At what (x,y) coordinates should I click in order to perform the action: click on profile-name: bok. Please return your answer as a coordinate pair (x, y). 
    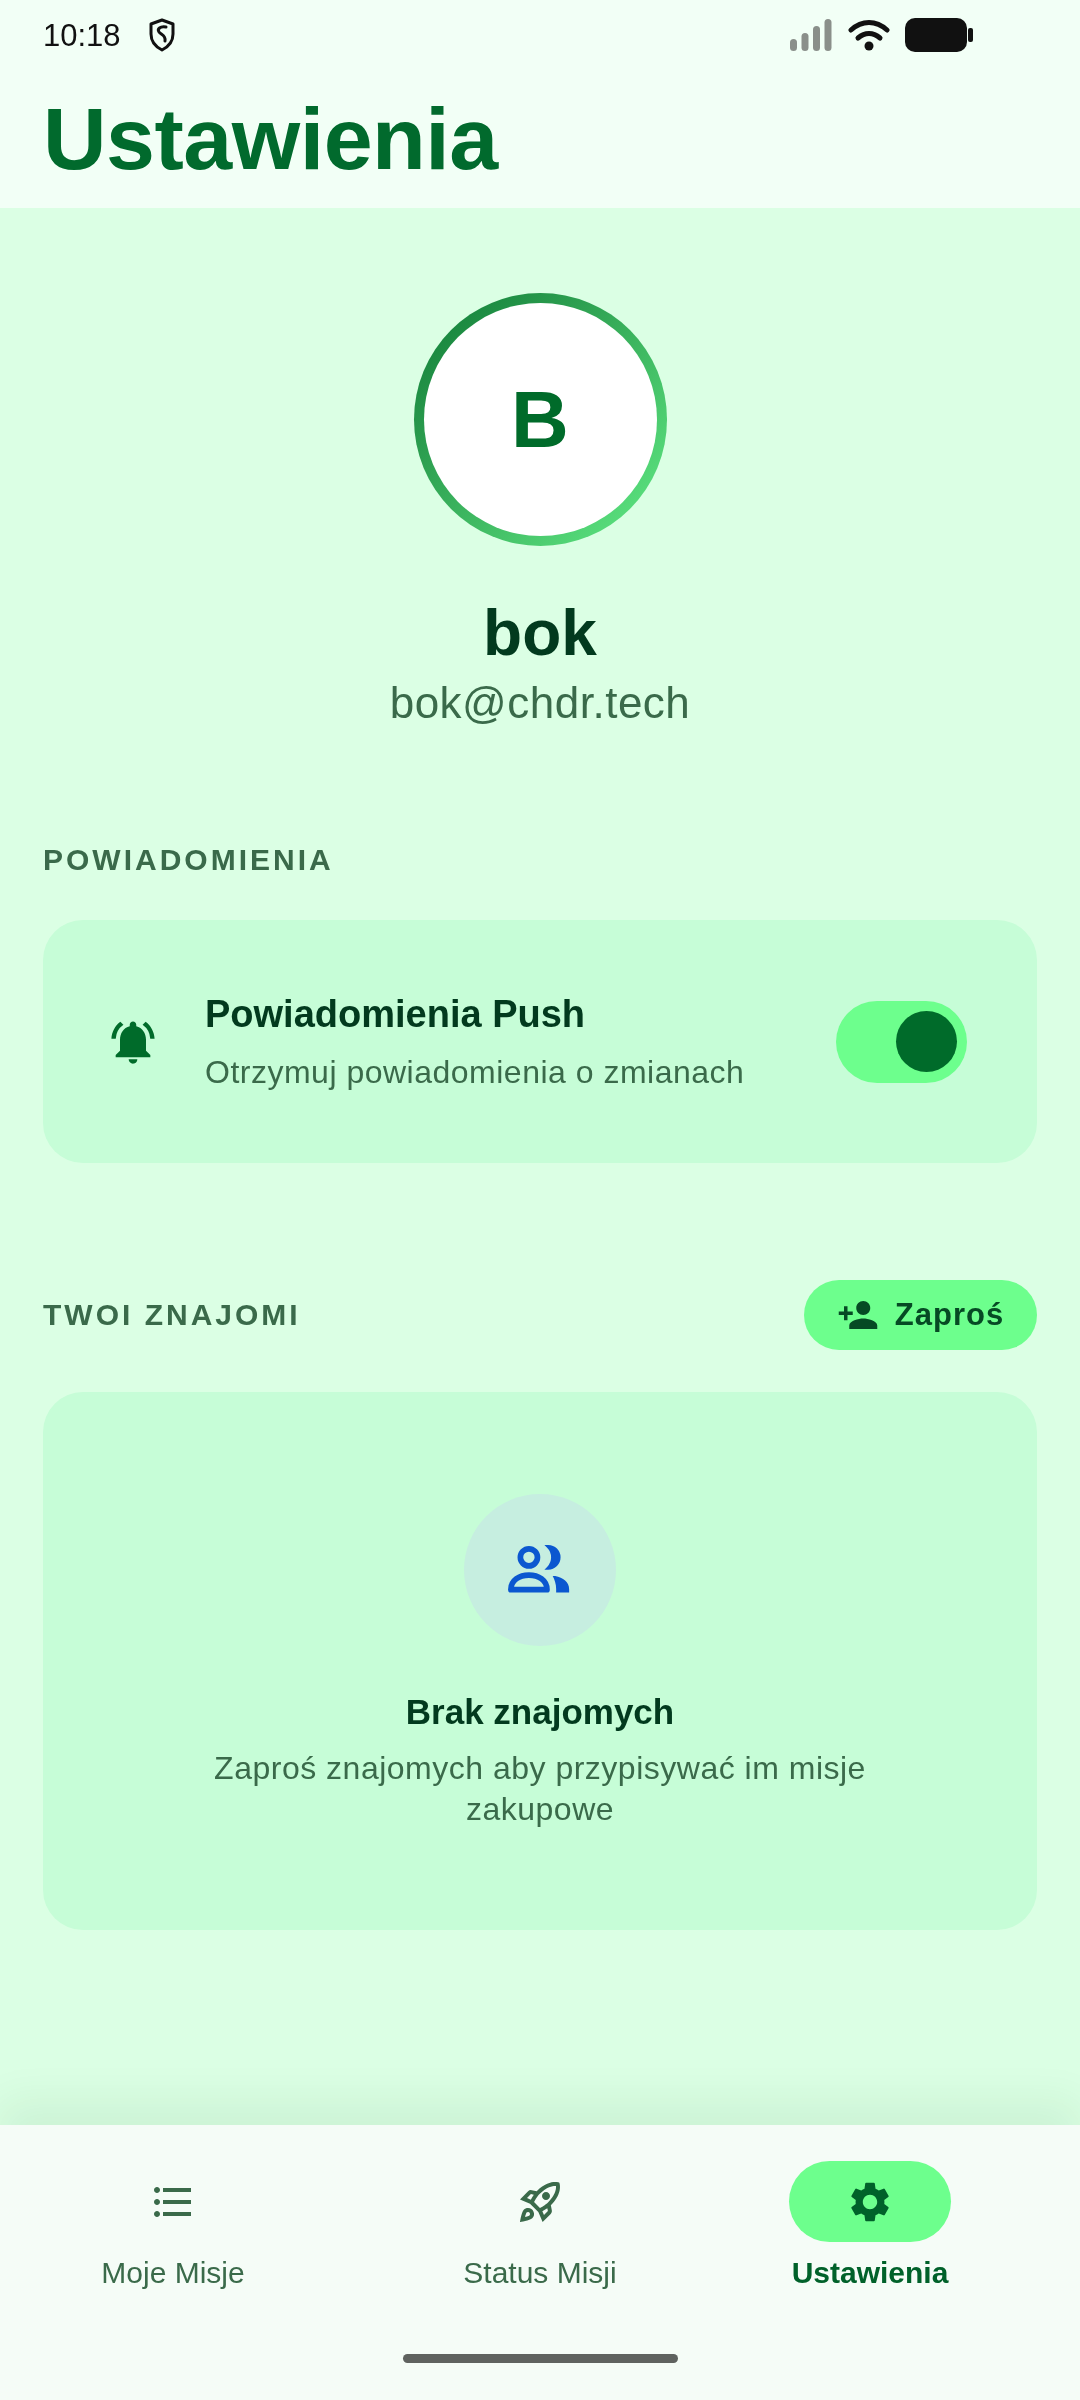
    Looking at the image, I should click on (540, 633).